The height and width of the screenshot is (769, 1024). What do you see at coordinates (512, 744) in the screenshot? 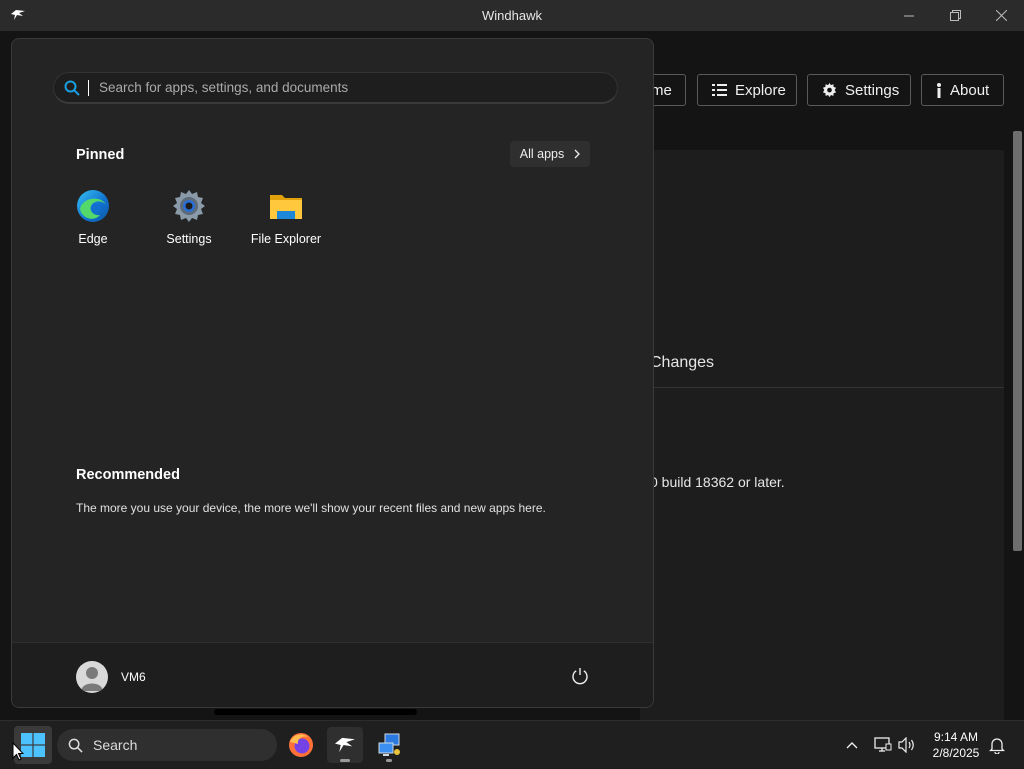
I see `taskbar: Search 9:14 AM 2/8/2025` at bounding box center [512, 744].